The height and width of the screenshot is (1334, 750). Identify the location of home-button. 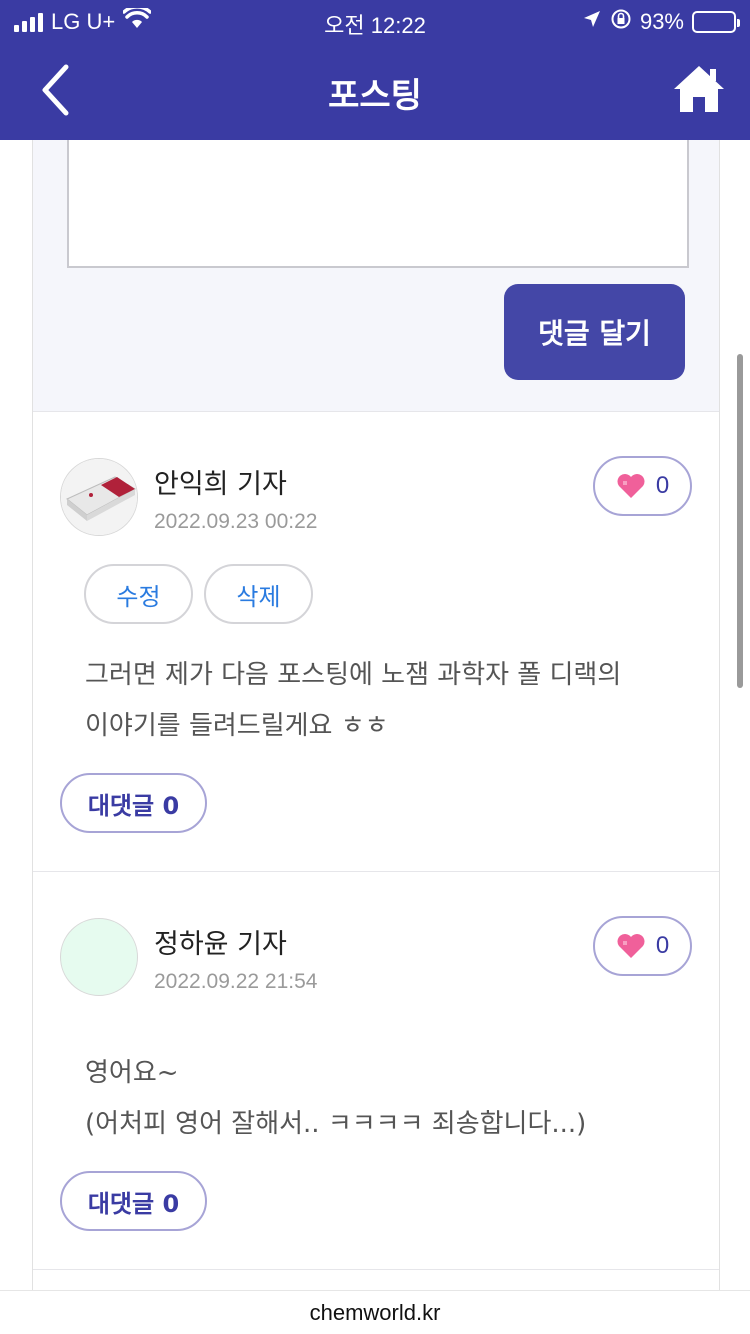
(699, 89).